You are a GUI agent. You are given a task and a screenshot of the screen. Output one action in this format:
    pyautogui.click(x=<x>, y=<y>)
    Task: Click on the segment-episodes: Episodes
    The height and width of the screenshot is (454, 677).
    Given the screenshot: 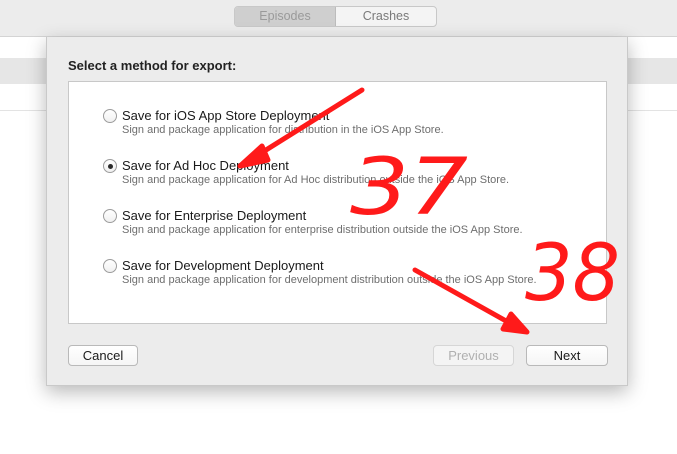 What is the action you would take?
    pyautogui.click(x=285, y=16)
    